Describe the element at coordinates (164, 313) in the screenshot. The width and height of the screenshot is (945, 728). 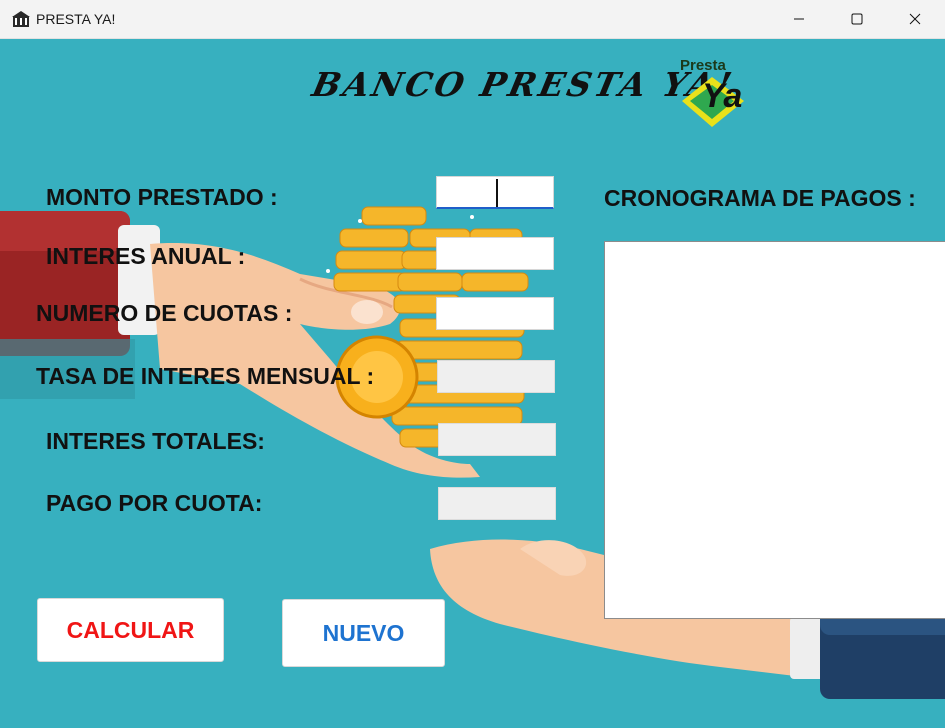
I see `numero-cuotas-label: NUMERO DE CUOTAS :` at that location.